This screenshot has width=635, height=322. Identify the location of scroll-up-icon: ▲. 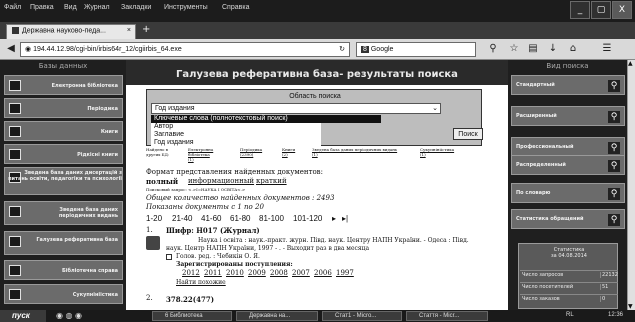
(630, 63).